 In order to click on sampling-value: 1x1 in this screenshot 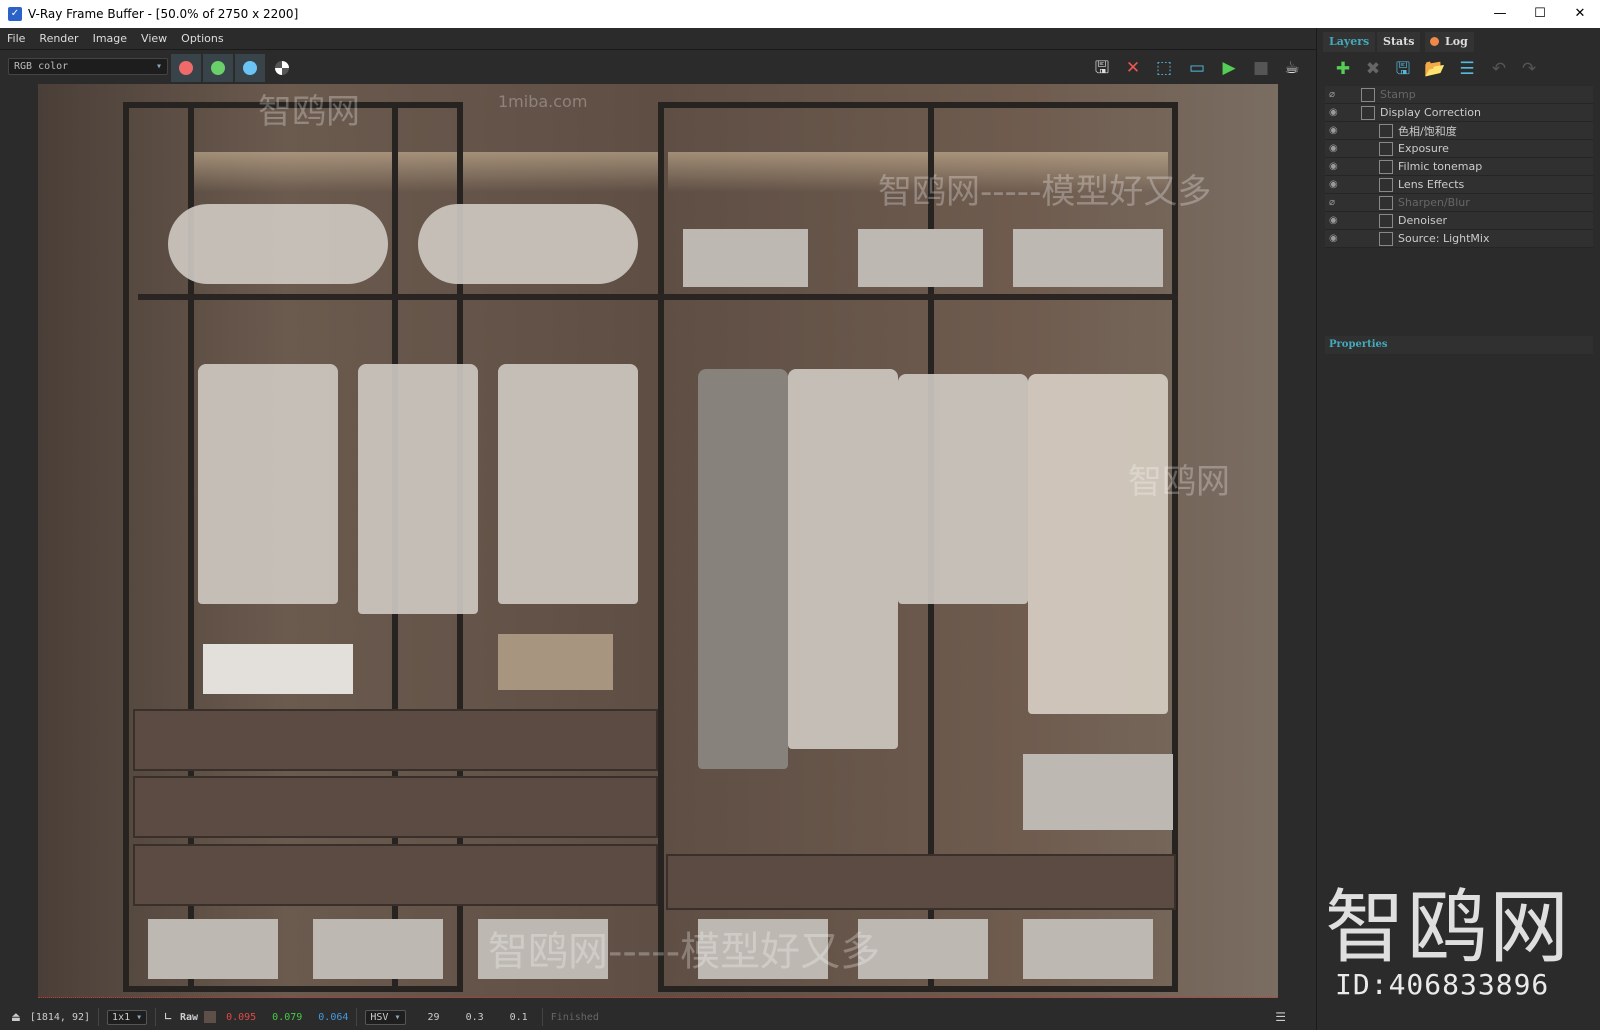, I will do `click(121, 1017)`.